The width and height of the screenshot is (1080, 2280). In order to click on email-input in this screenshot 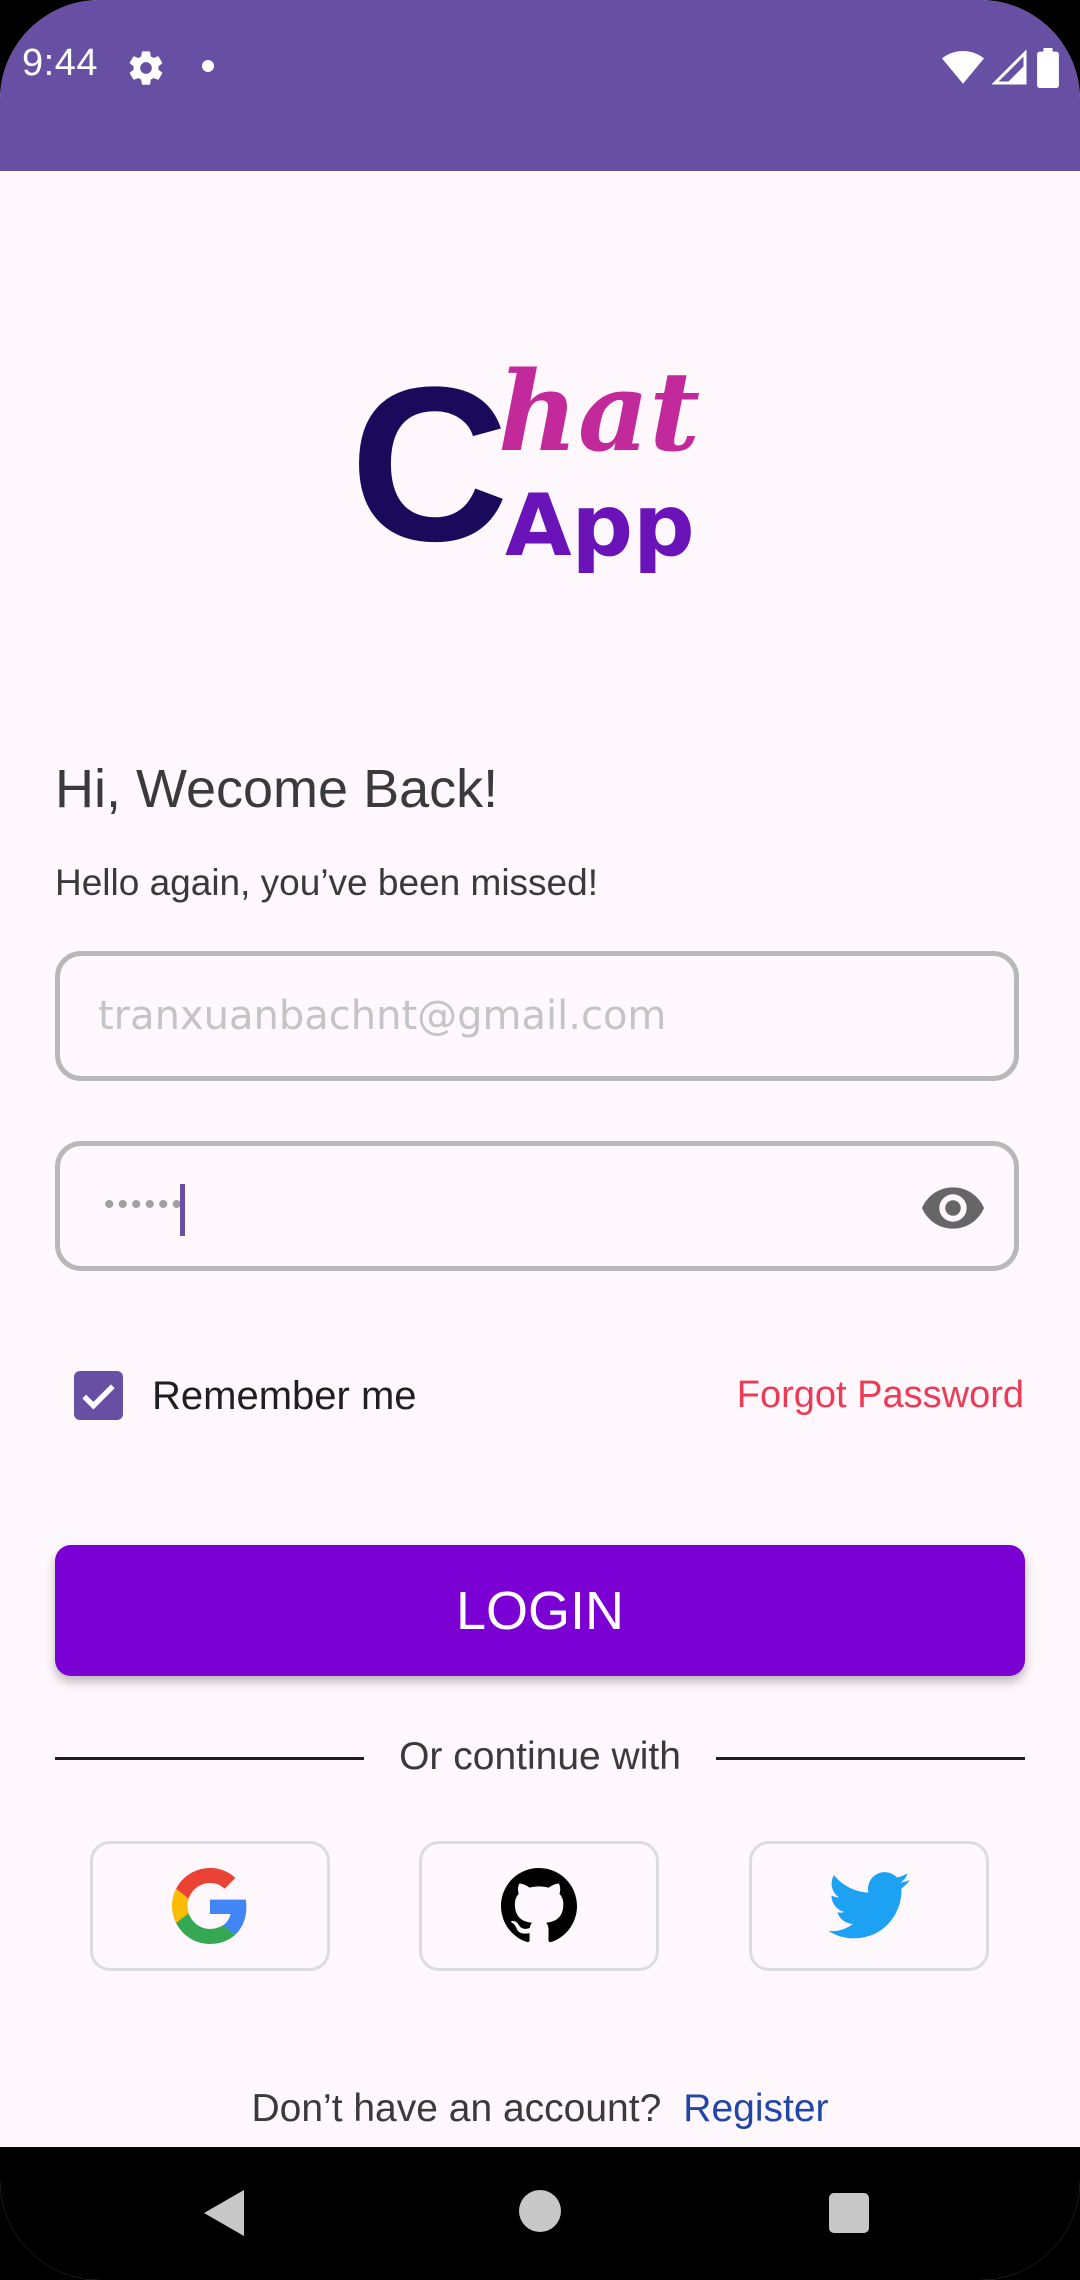, I will do `click(508, 1016)`.